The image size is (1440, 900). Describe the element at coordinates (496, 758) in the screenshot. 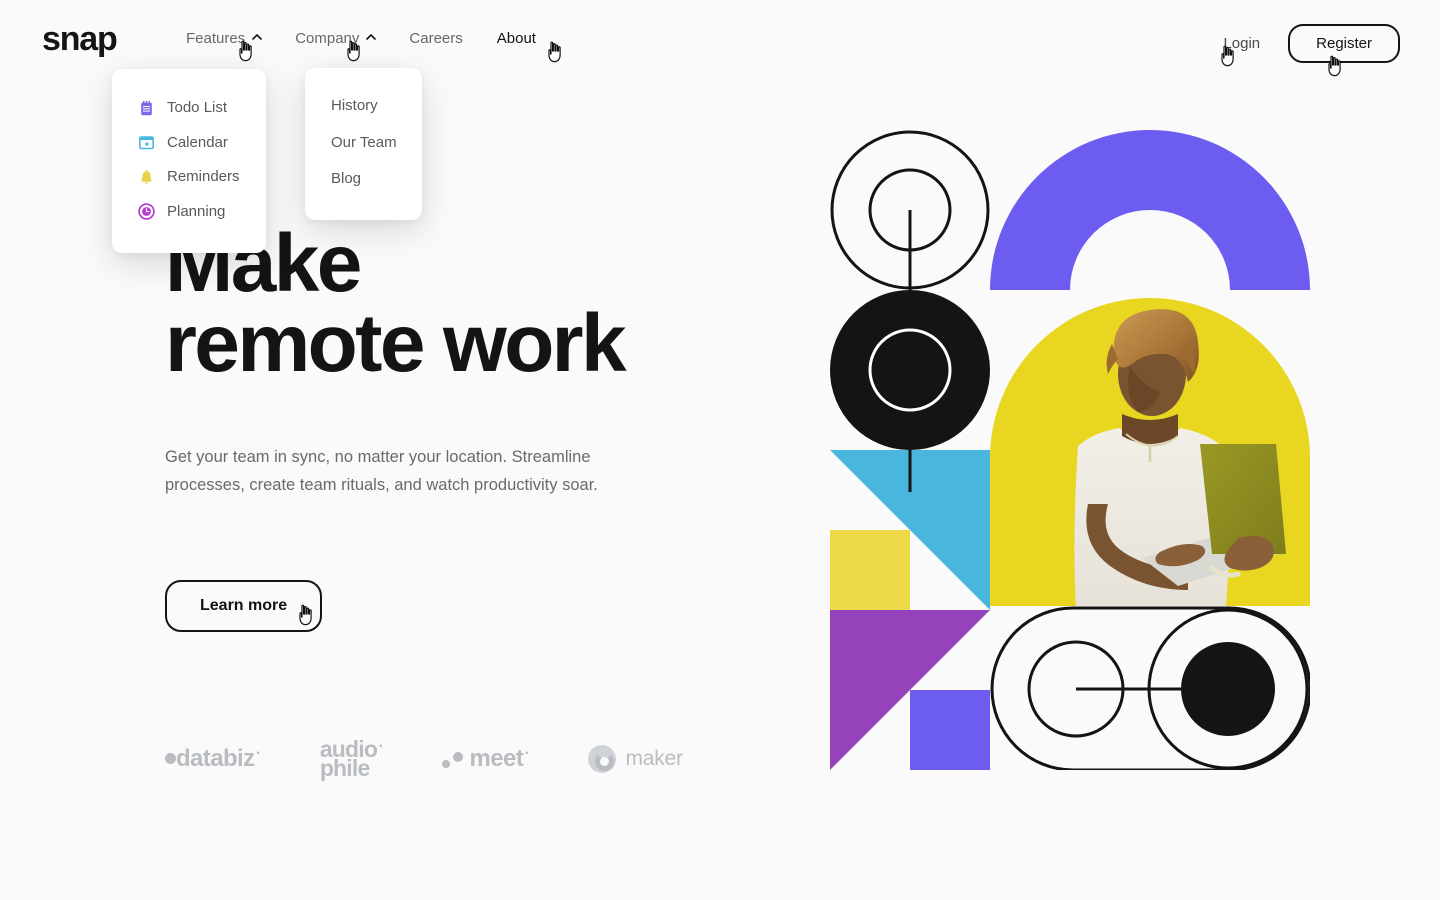

I see `client-label-meet: meet` at that location.